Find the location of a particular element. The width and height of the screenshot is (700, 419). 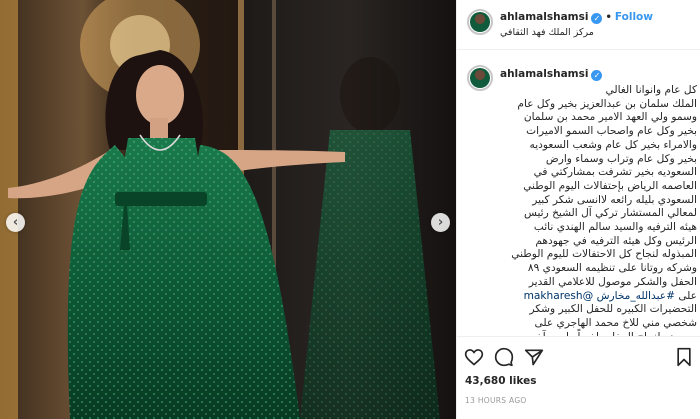

chevron-right-icon: › is located at coordinates (440, 222).